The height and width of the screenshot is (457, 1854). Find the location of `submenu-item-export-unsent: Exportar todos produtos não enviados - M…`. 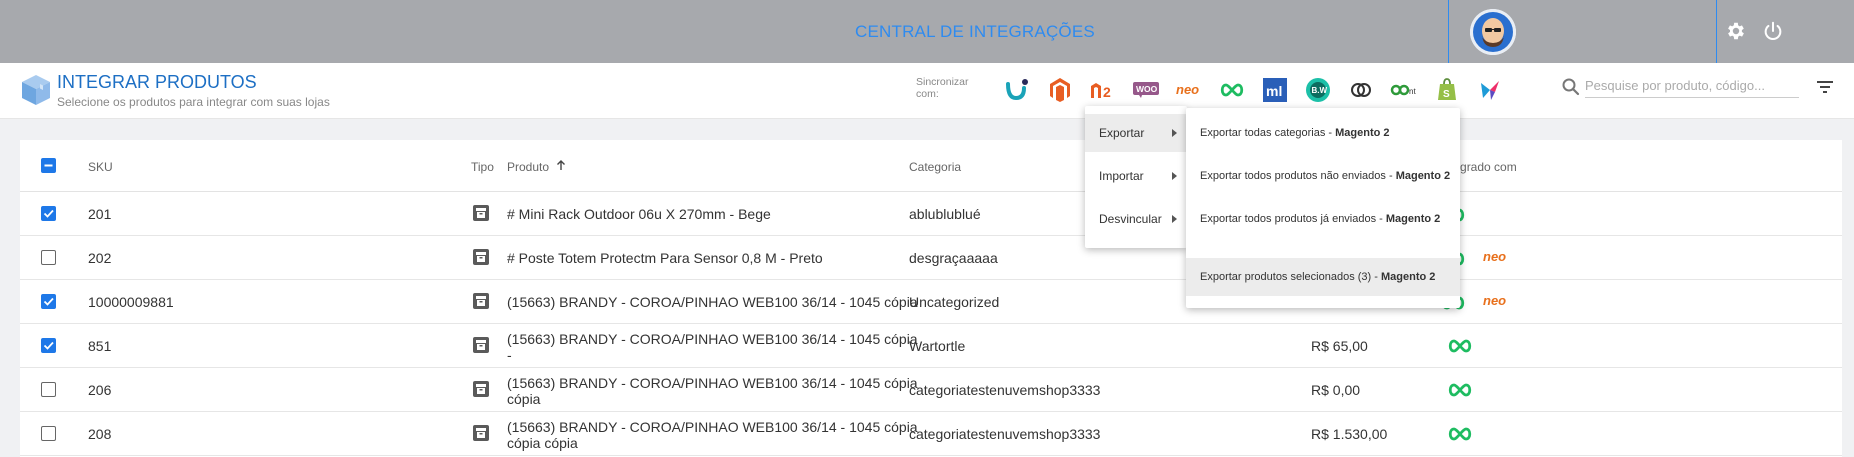

submenu-item-export-unsent: Exportar todos produtos não enviados - M… is located at coordinates (1323, 176).